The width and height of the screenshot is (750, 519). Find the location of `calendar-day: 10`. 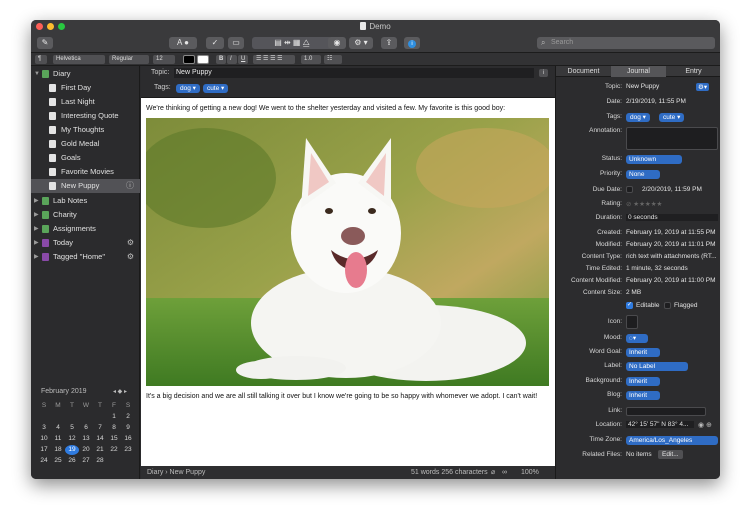

calendar-day: 10 is located at coordinates (44, 438).